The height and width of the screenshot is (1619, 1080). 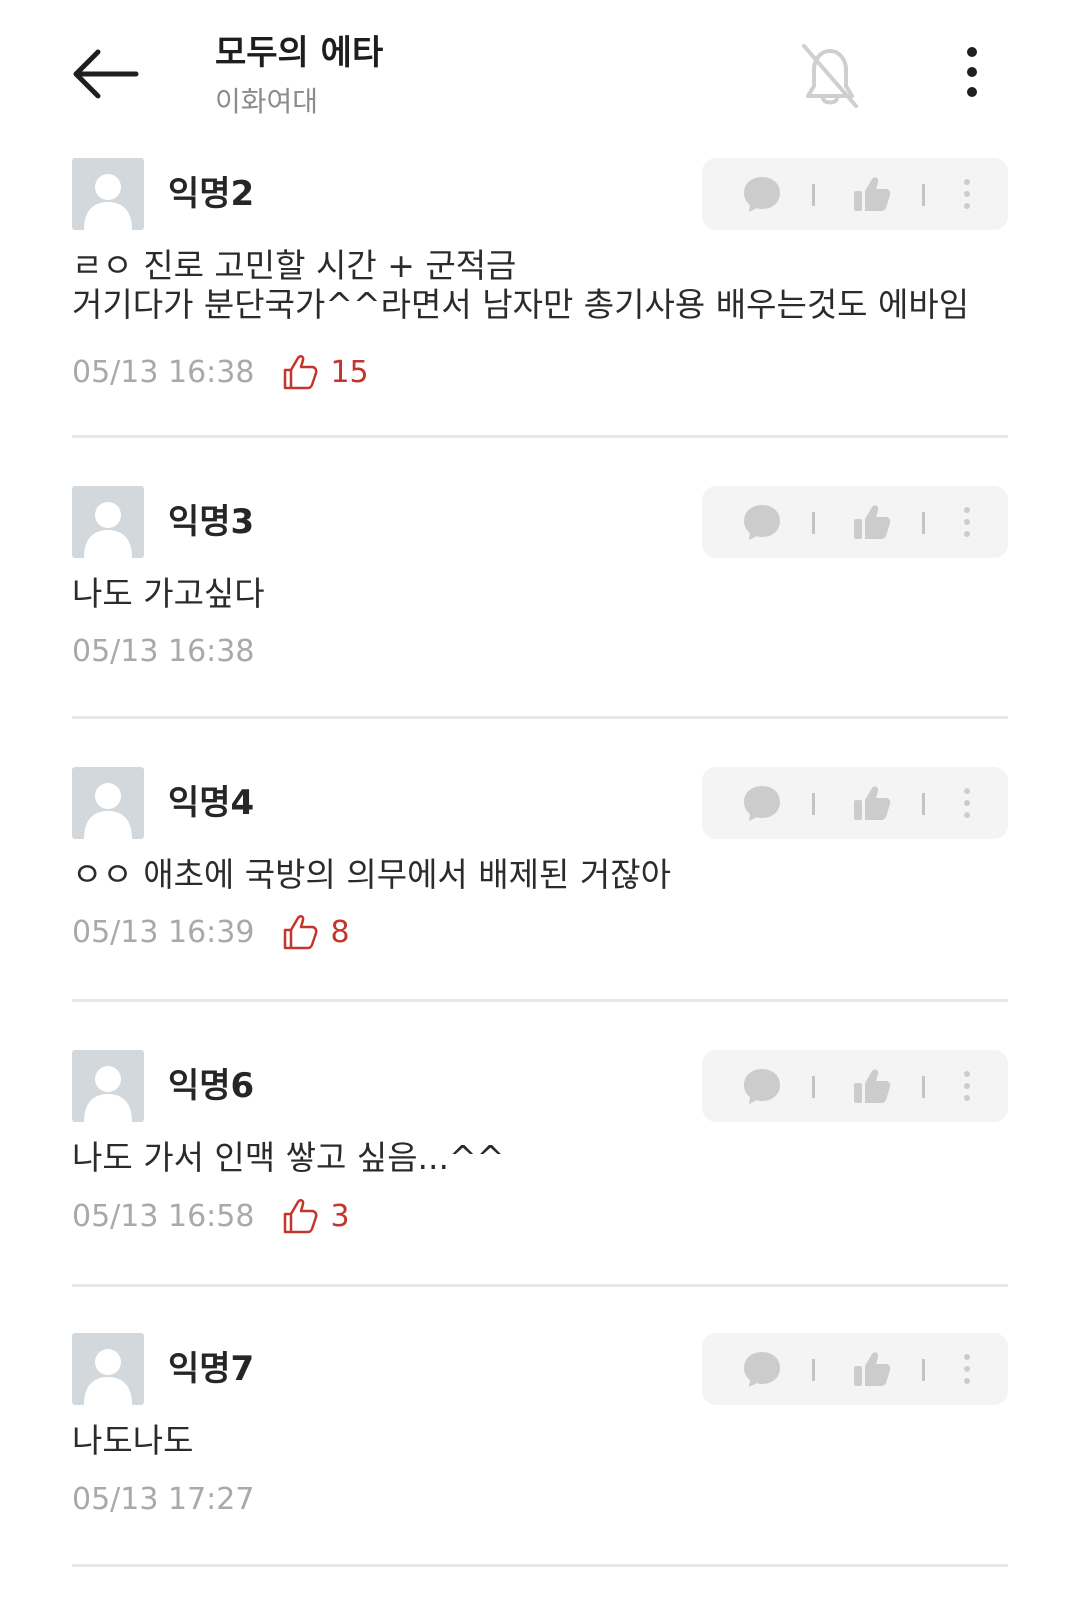 I want to click on comment-meta: 05/13 16:39 8, so click(x=211, y=932).